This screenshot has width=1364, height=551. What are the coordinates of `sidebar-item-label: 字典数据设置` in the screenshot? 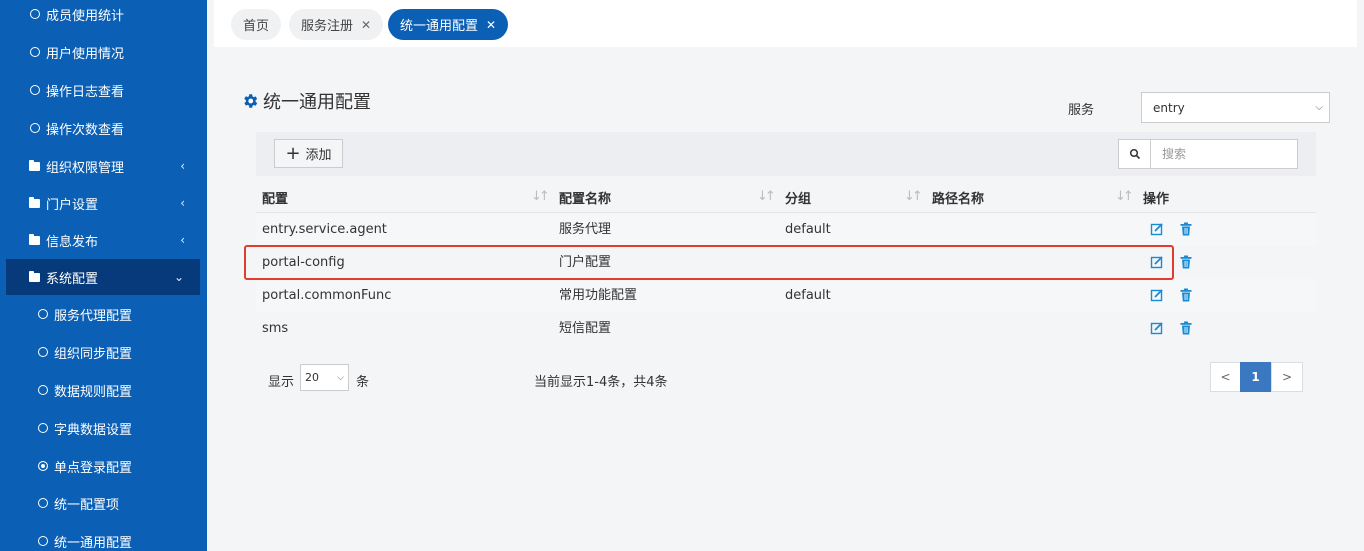 It's located at (93, 430).